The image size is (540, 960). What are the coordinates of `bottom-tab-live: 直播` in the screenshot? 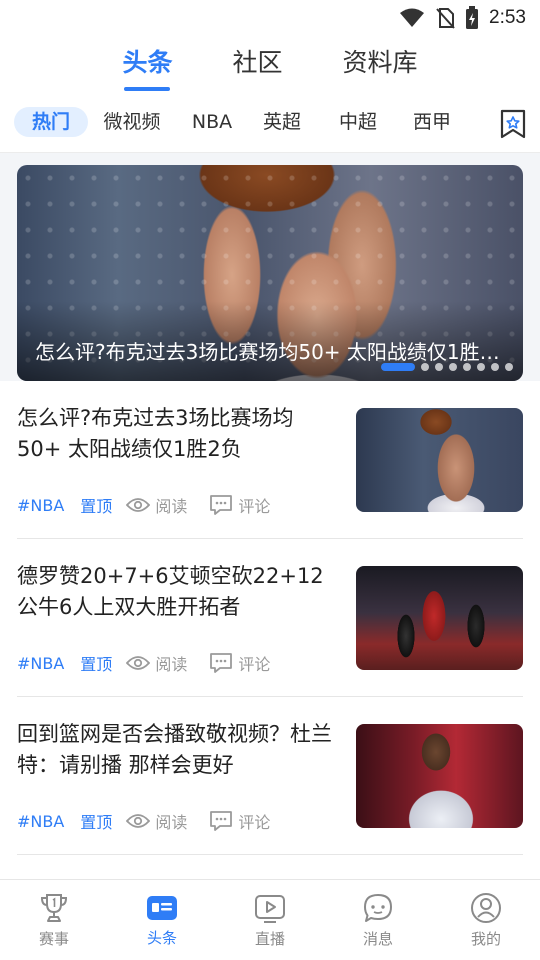 It's located at (270, 920).